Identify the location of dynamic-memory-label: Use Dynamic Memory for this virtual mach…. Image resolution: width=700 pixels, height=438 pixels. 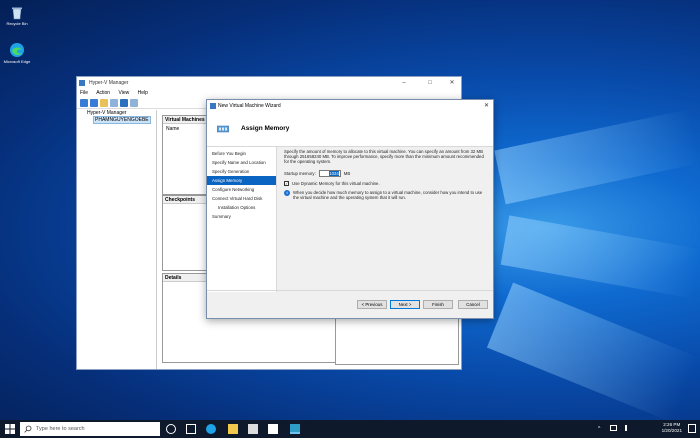
(336, 183).